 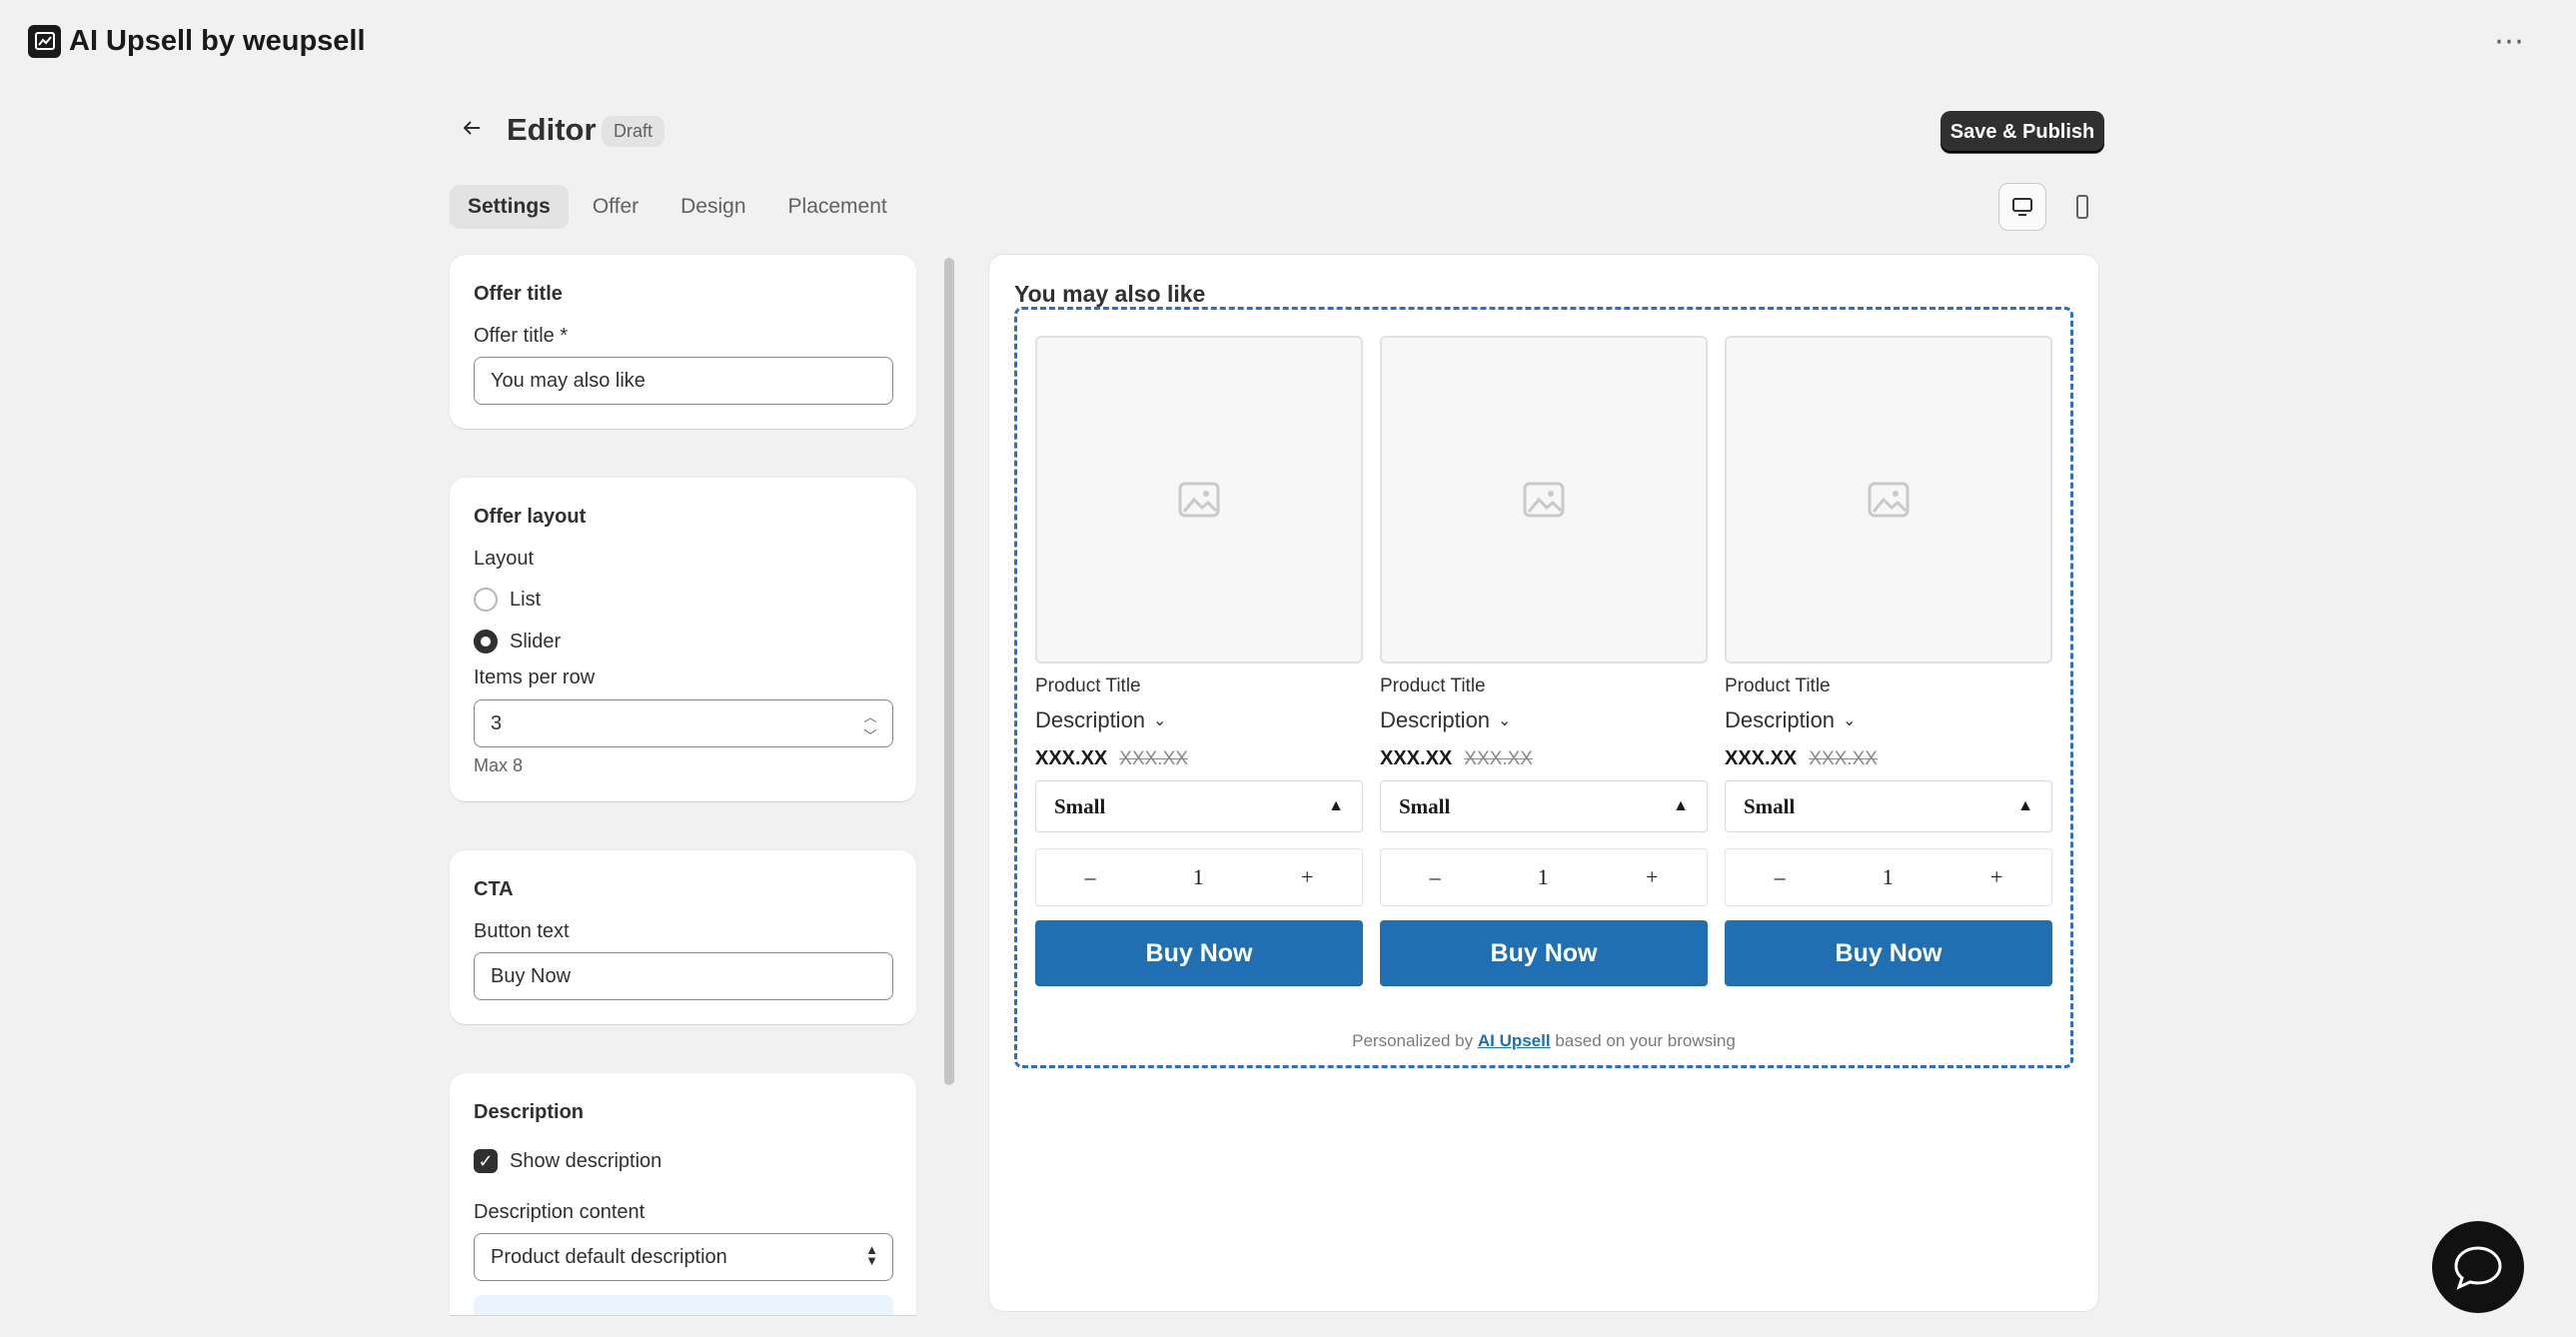 What do you see at coordinates (633, 131) in the screenshot?
I see `status-badge: Draft` at bounding box center [633, 131].